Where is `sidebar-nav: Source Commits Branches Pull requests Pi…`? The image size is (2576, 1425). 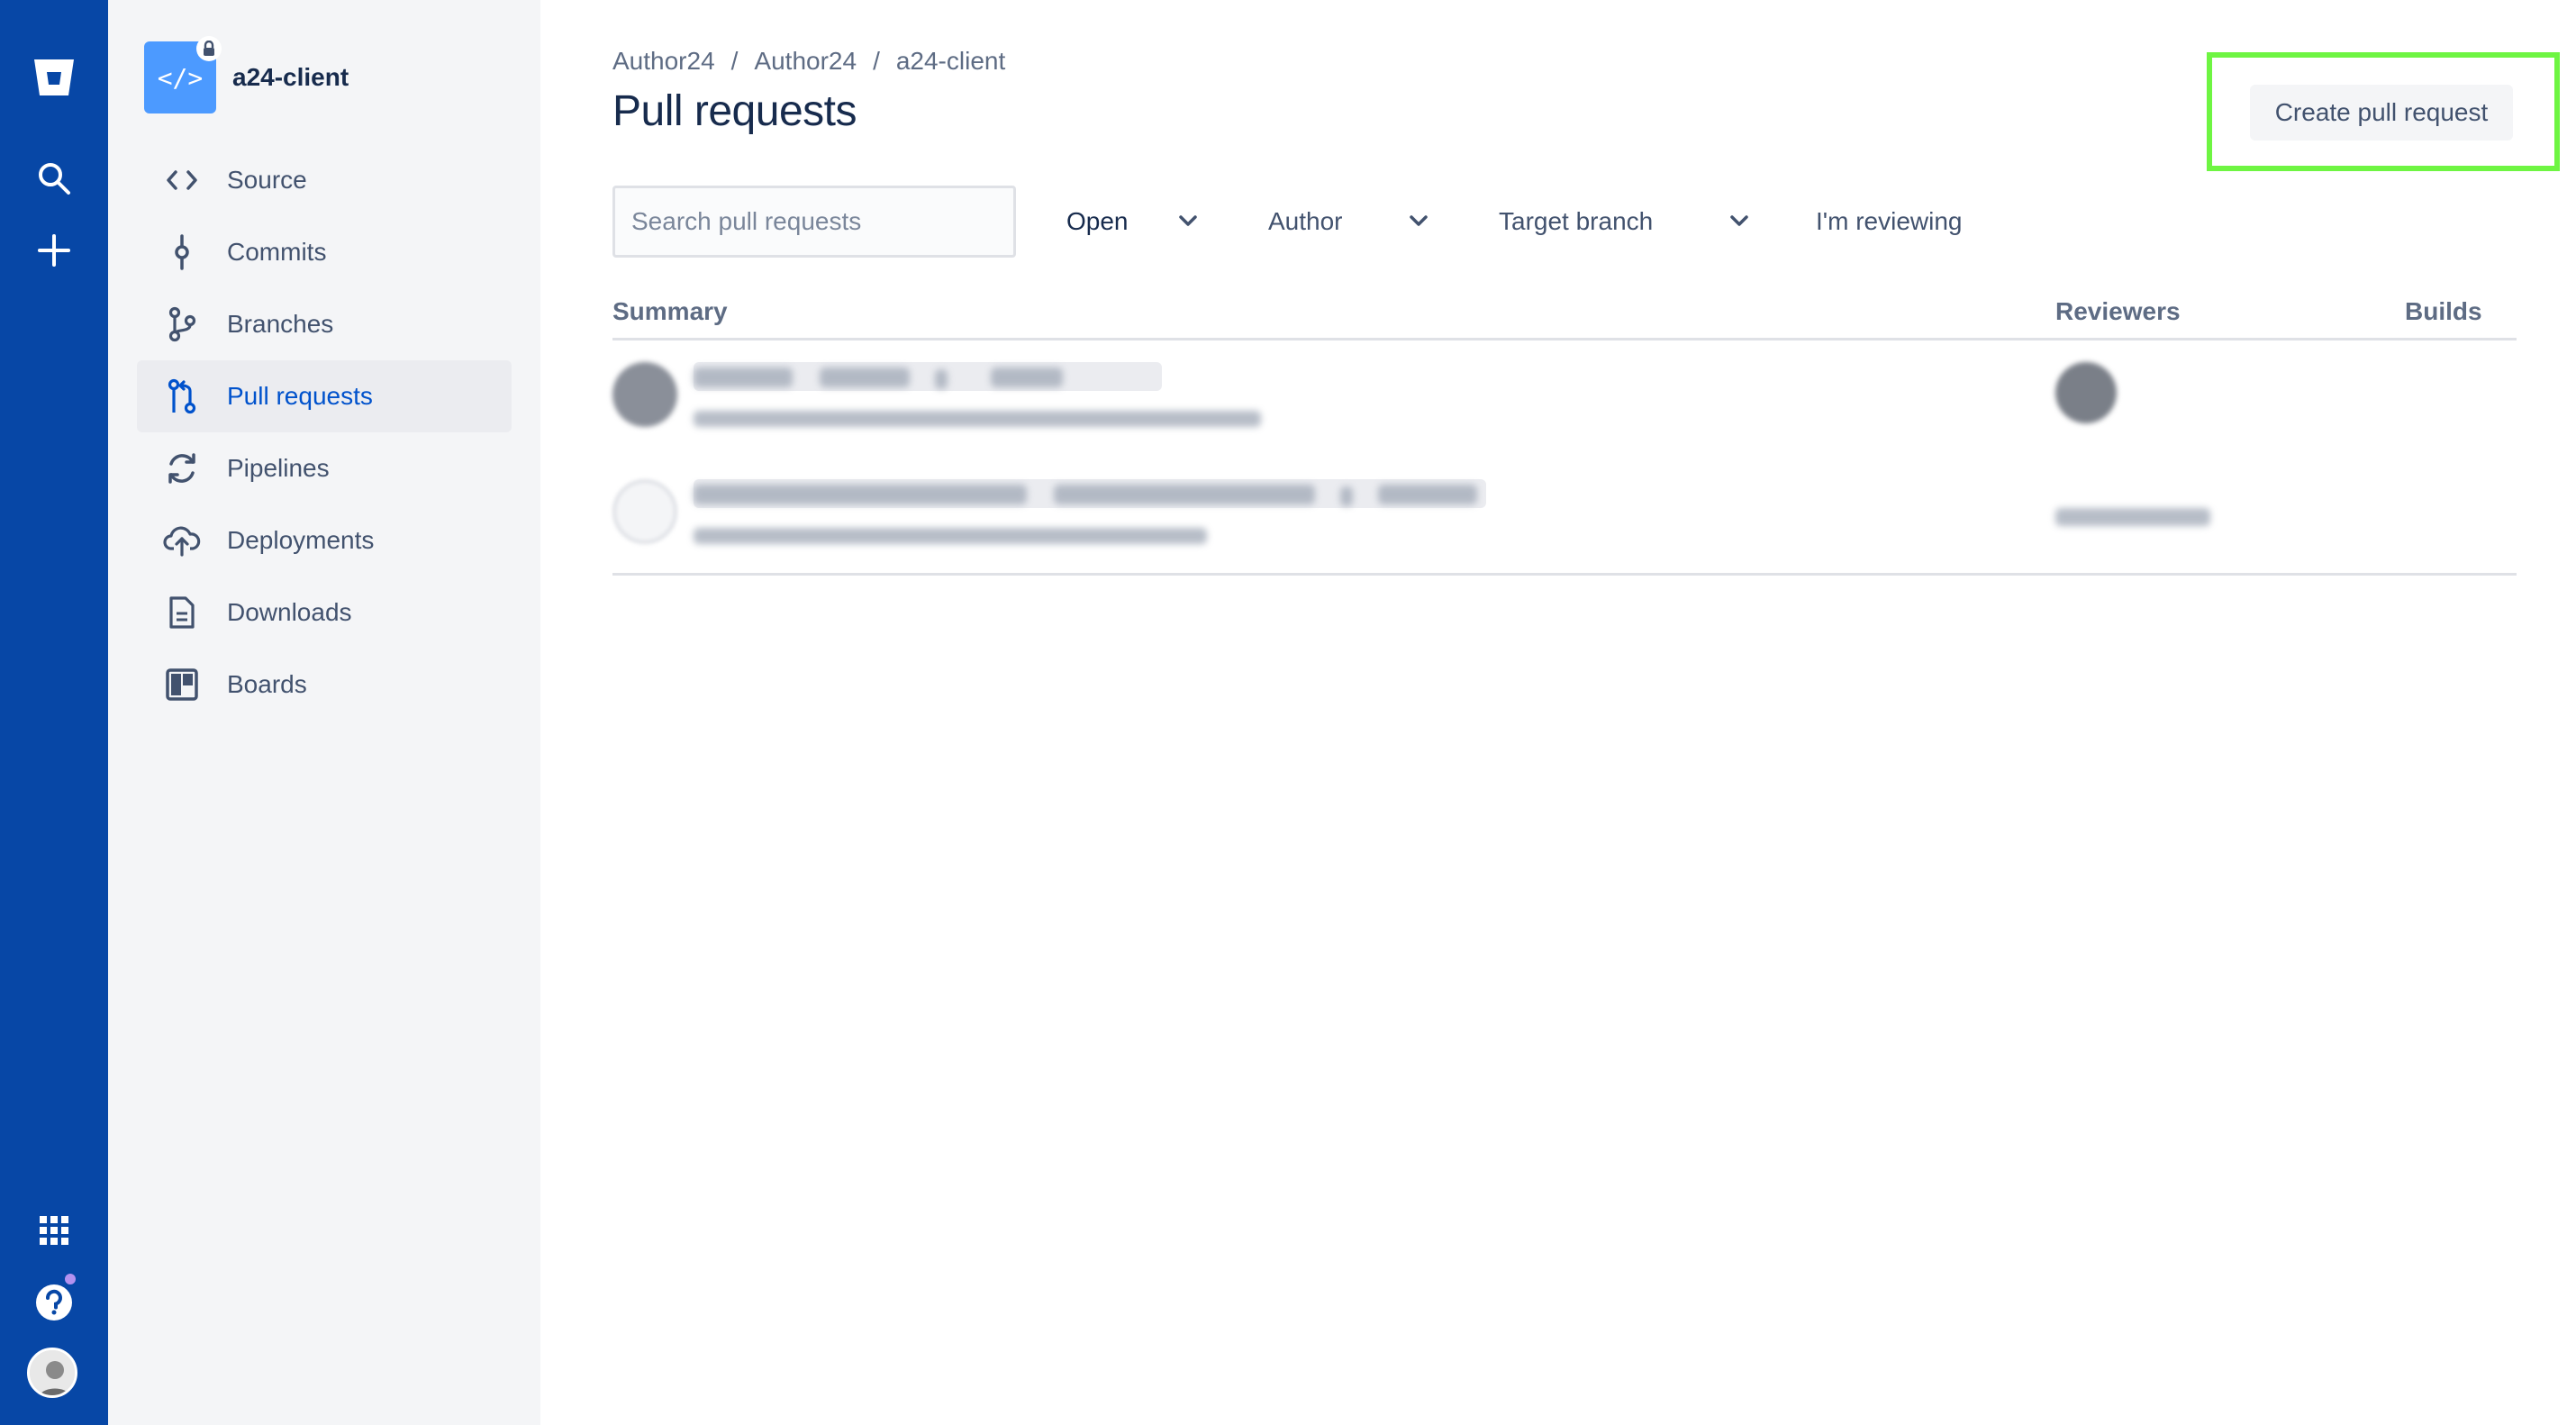 sidebar-nav: Source Commits Branches Pull requests Pi… is located at coordinates (325, 433).